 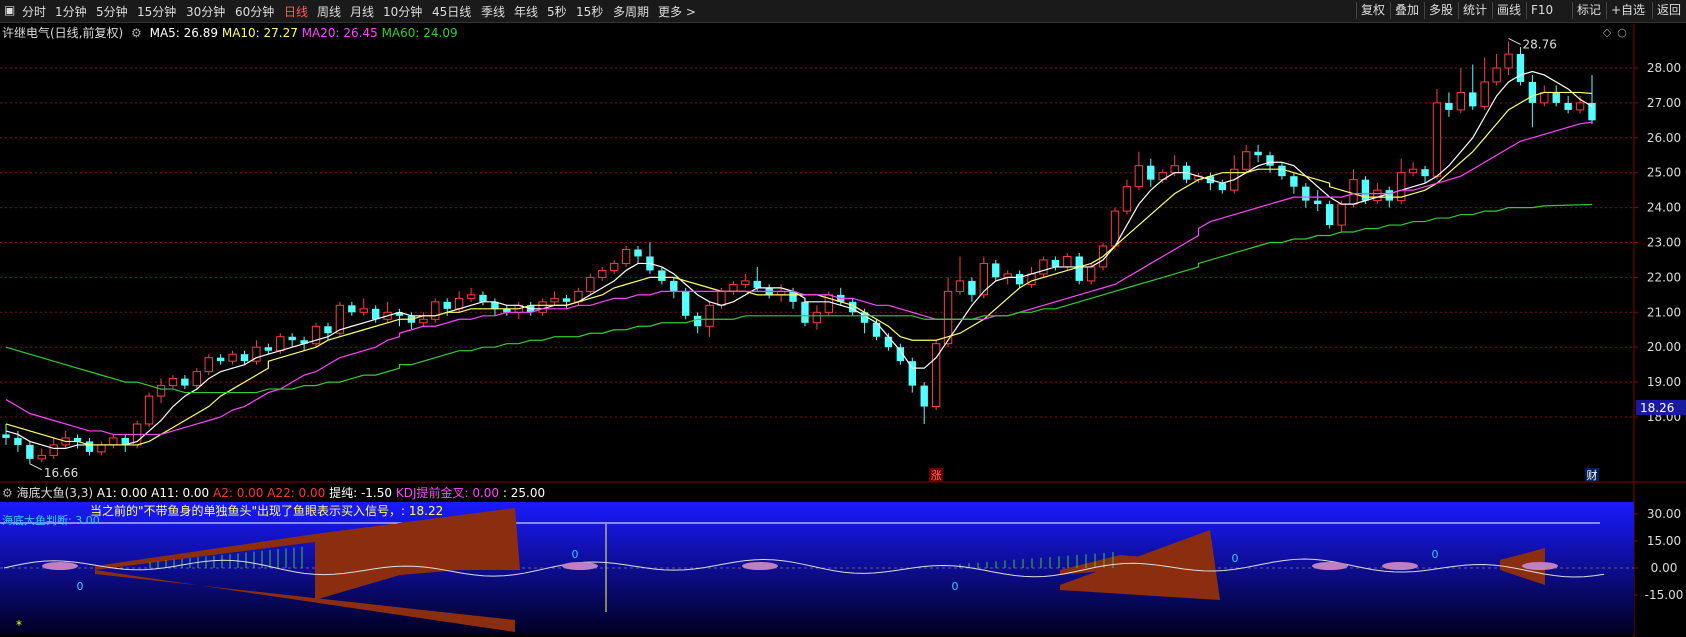 I want to click on indicator-note2: 海底大鱼判断: 3.00, so click(x=51, y=520).